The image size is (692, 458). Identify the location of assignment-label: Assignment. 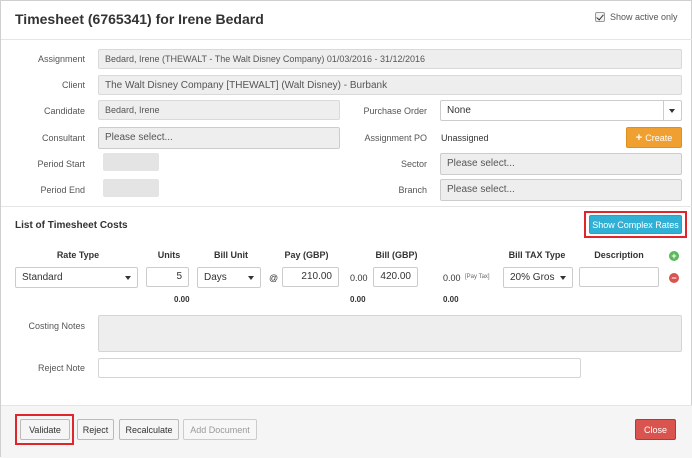
(61, 59).